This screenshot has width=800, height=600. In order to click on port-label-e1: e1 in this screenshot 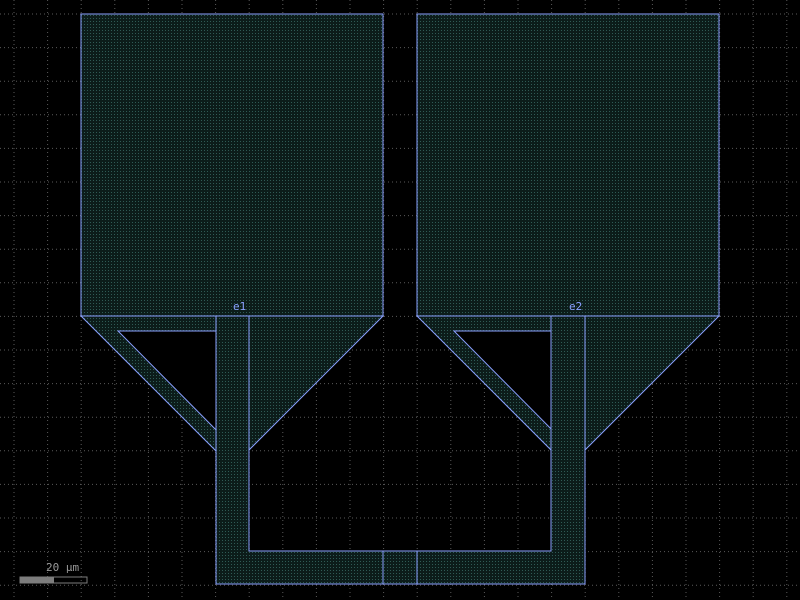, I will do `click(239, 306)`.